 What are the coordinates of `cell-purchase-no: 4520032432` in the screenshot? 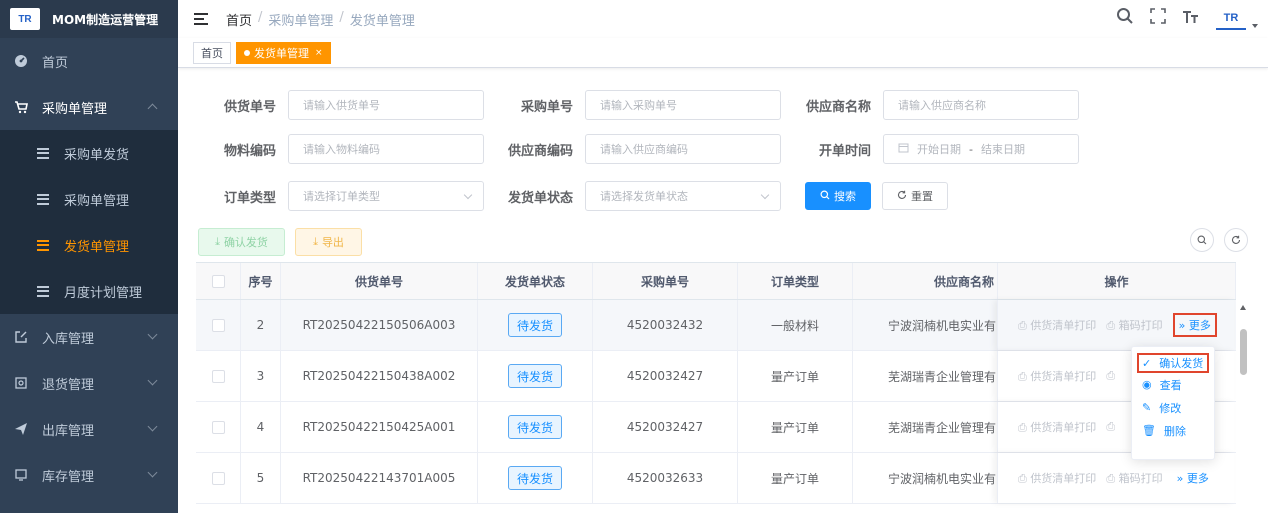 It's located at (665, 325).